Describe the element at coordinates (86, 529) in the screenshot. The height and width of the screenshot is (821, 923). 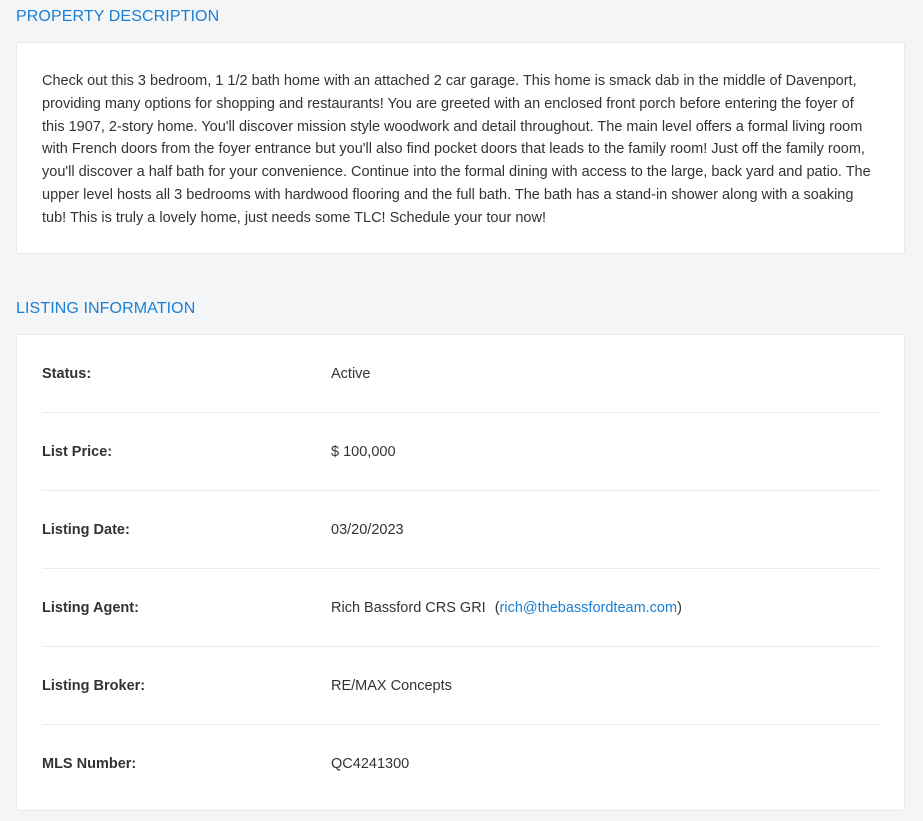
I see `listing-date-label: Listing Date:` at that location.